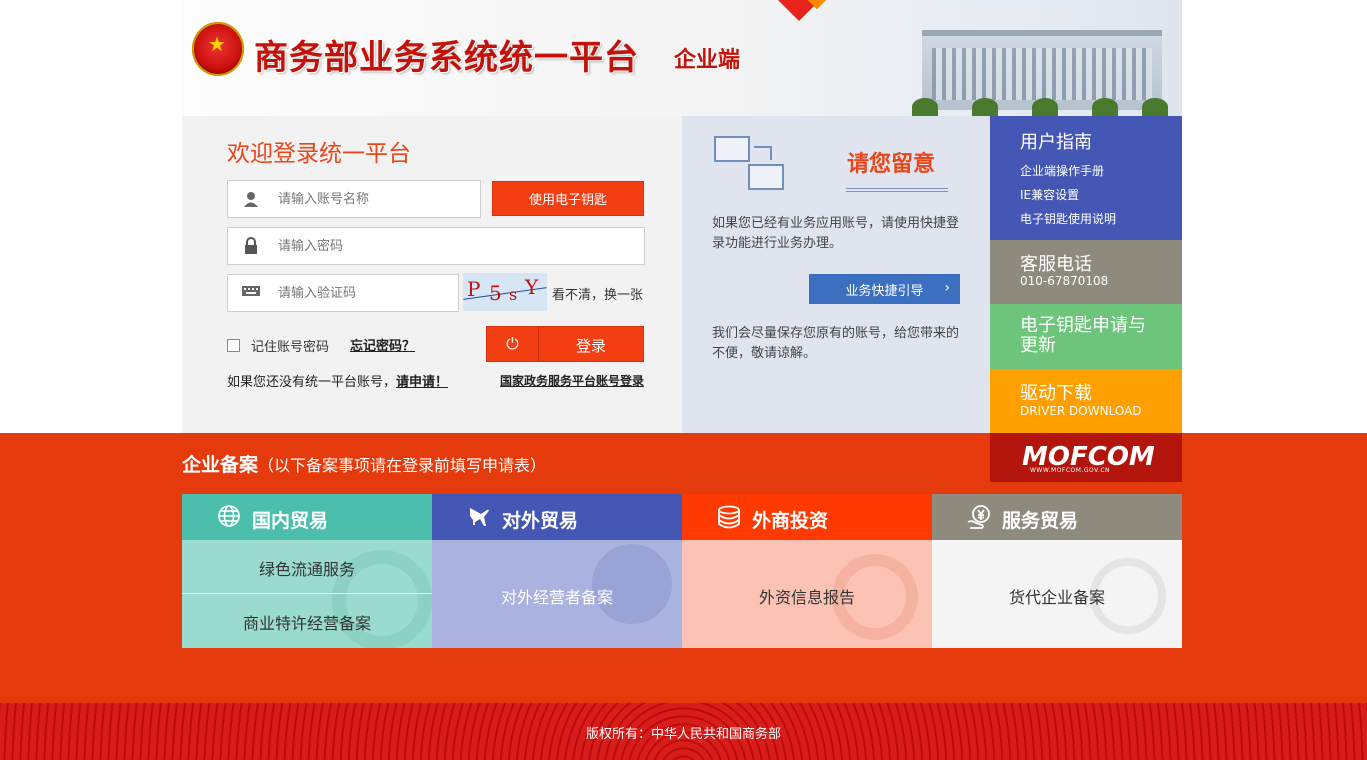  I want to click on password-input, so click(363, 246).